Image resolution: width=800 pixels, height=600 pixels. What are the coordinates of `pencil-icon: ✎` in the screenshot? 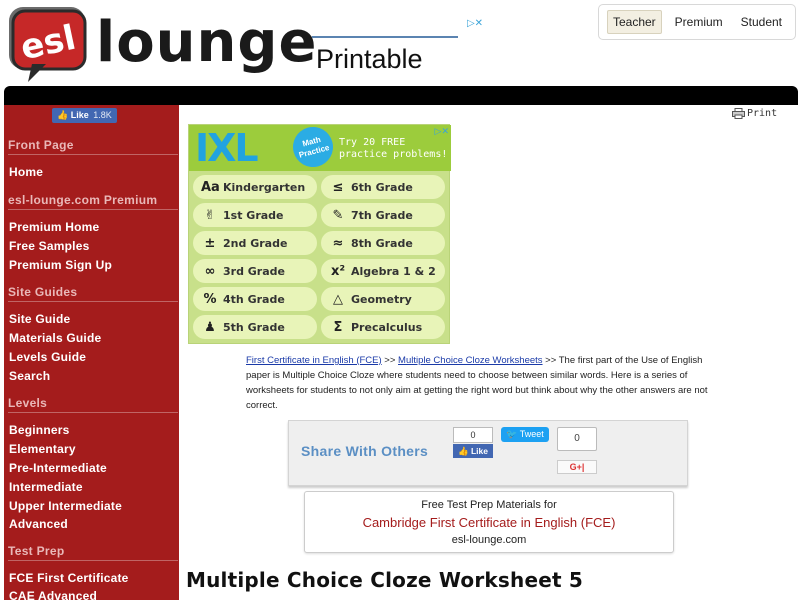 It's located at (338, 215).